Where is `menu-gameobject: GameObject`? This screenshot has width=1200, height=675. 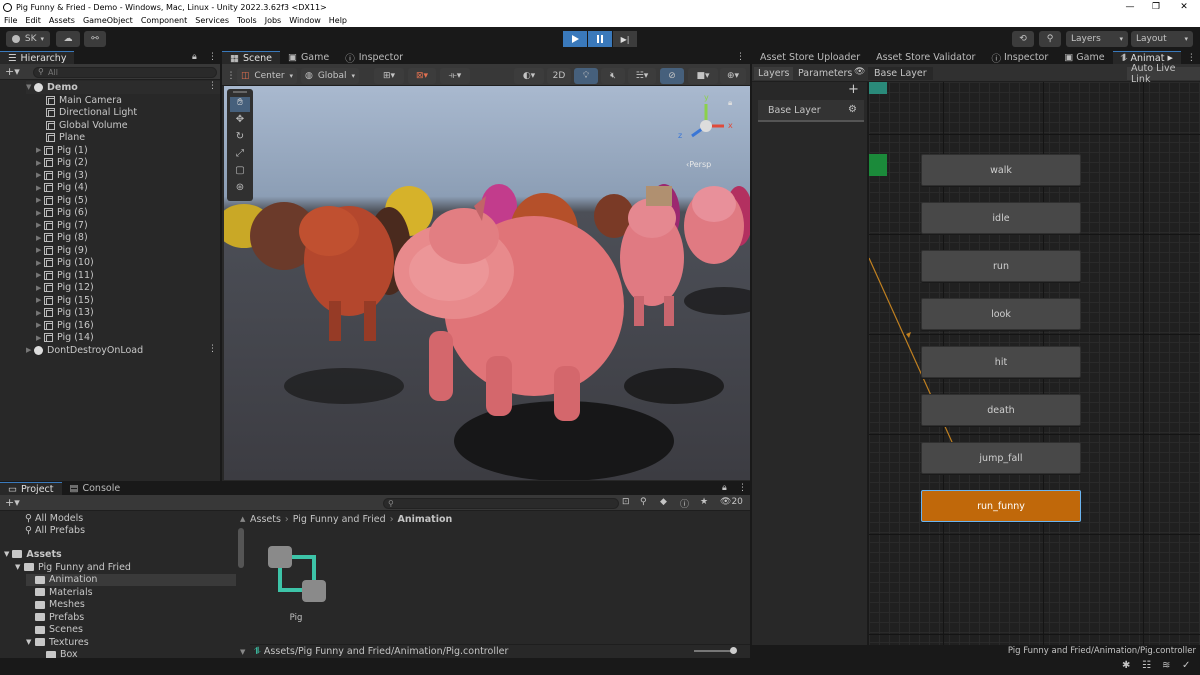
menu-gameobject: GameObject is located at coordinates (108, 20).